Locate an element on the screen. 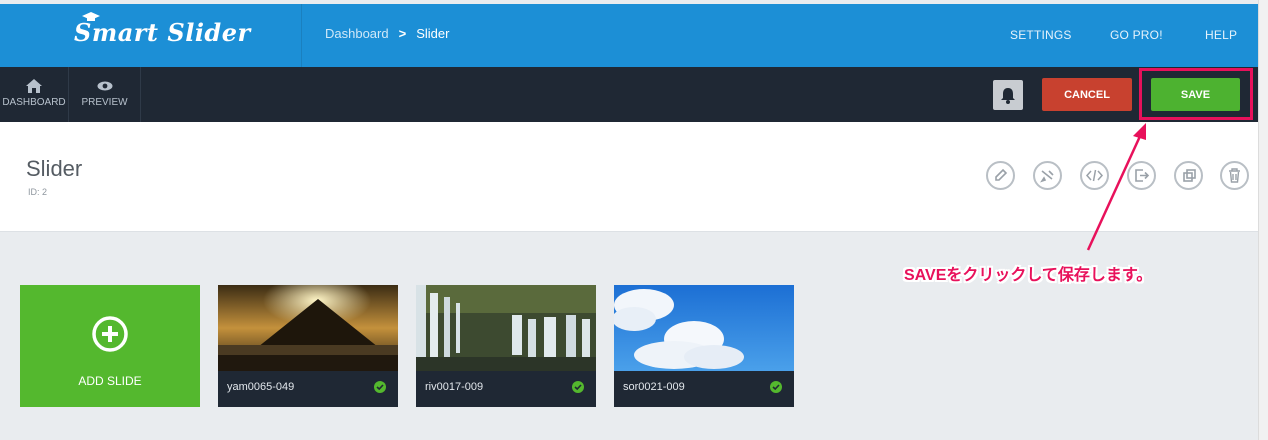 This screenshot has height=440, width=1268. code-button is located at coordinates (1094, 175).